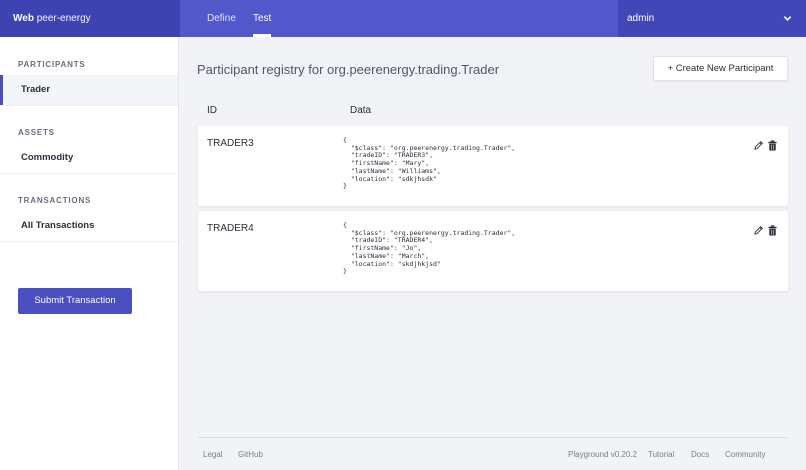 Image resolution: width=806 pixels, height=470 pixels. What do you see at coordinates (52, 64) in the screenshot?
I see `sidebar-heading-participants: PARTICIPANTS` at bounding box center [52, 64].